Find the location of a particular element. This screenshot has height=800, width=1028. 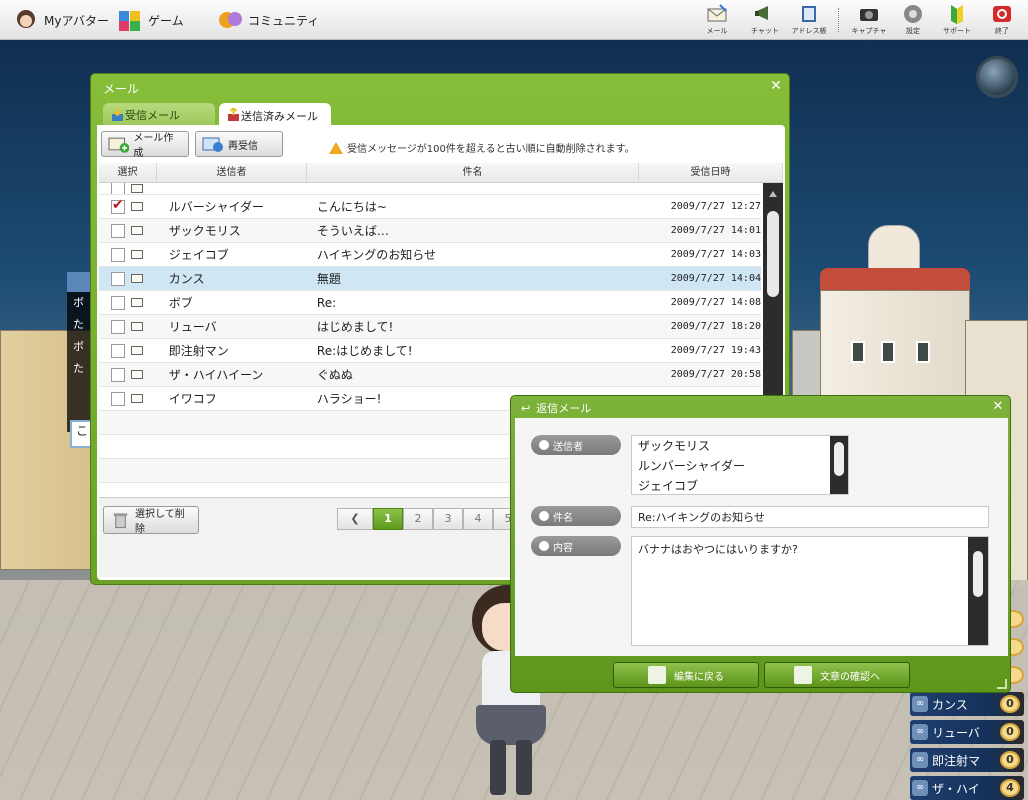

friend-item: ∞ リューバ 0 is located at coordinates (967, 732).